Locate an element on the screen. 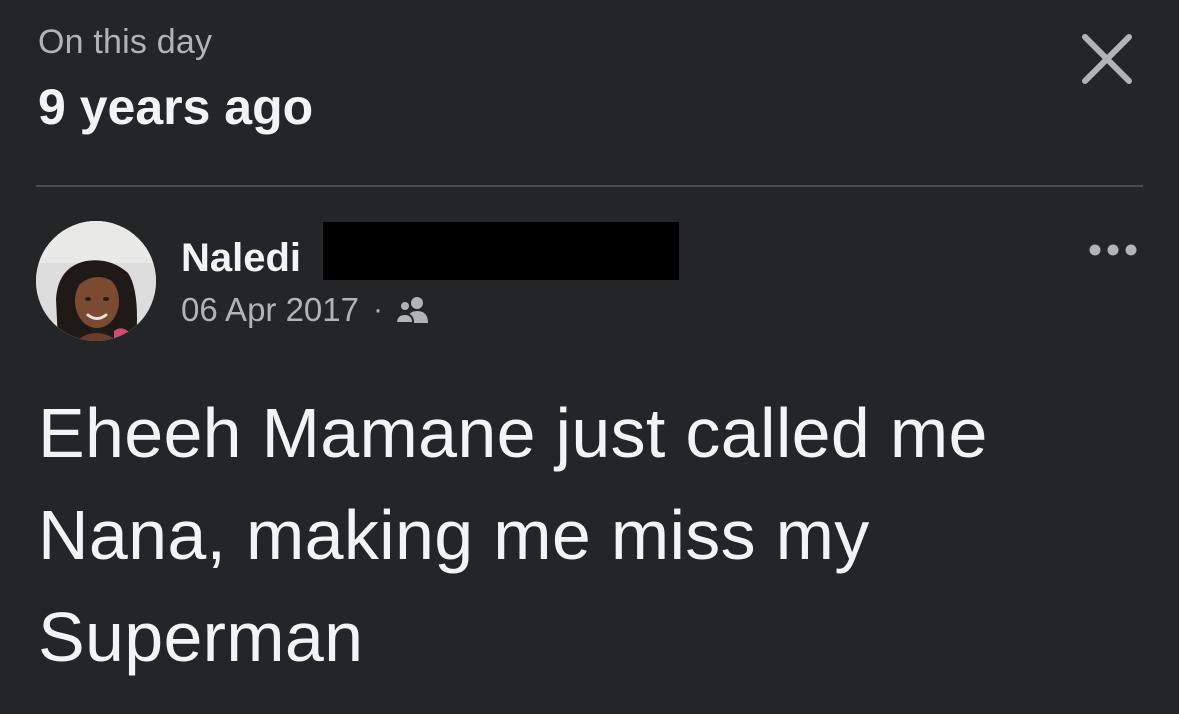  close-icon is located at coordinates (1107, 59).